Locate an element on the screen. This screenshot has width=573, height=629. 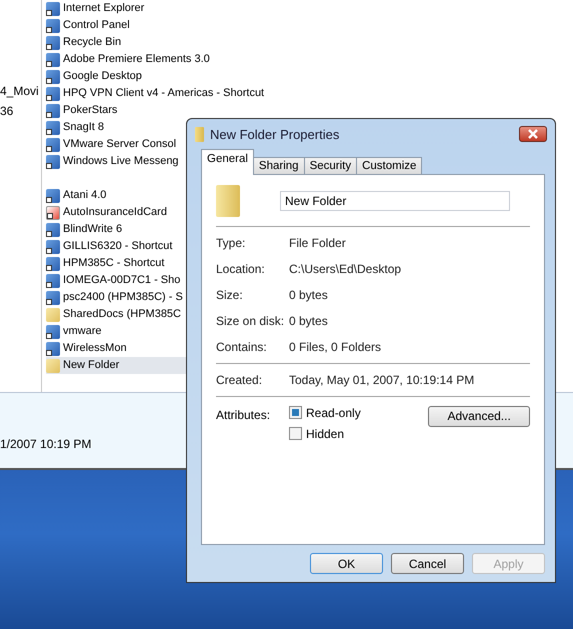
file-item: HPM385C - Shortcut is located at coordinates (115, 263).